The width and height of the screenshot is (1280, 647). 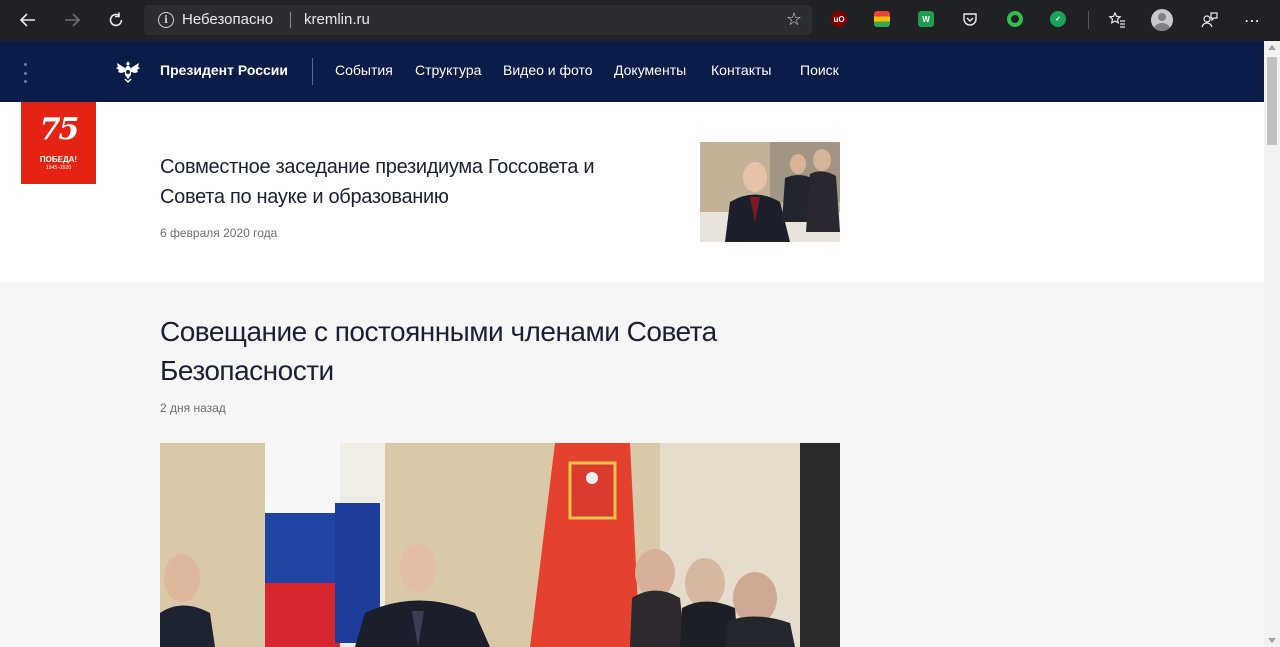 What do you see at coordinates (116, 20) in the screenshot?
I see `refresh-icon` at bounding box center [116, 20].